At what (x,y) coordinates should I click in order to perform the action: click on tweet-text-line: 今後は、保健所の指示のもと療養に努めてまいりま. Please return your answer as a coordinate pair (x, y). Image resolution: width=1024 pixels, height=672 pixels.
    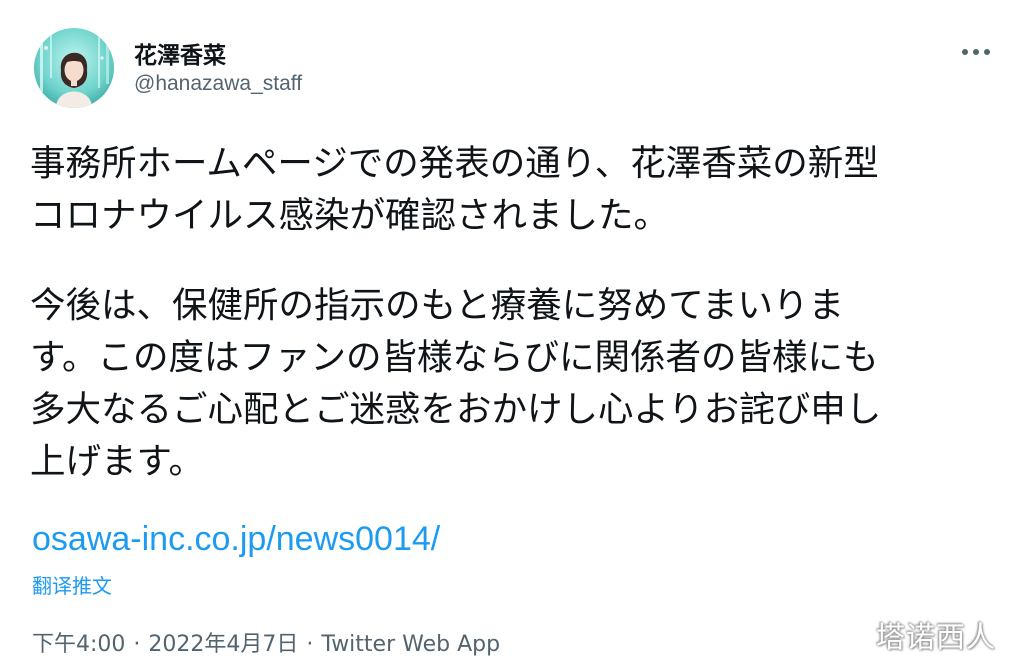
    Looking at the image, I should click on (437, 305).